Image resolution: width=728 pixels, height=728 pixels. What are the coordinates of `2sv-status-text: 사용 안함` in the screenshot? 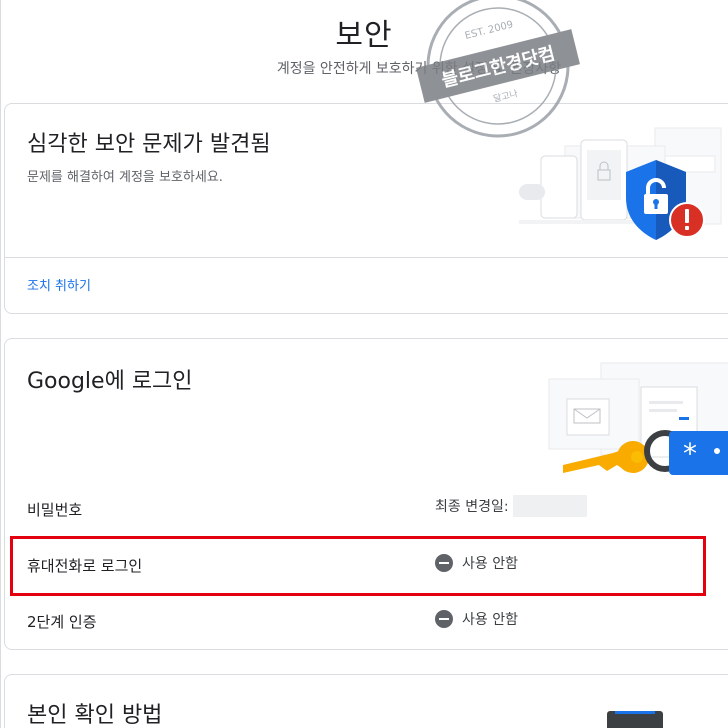 It's located at (490, 620).